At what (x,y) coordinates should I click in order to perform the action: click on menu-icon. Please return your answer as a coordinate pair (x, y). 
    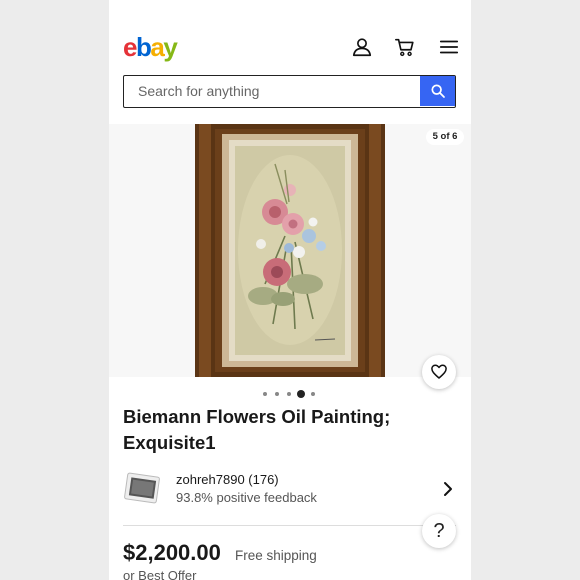
    Looking at the image, I should click on (449, 47).